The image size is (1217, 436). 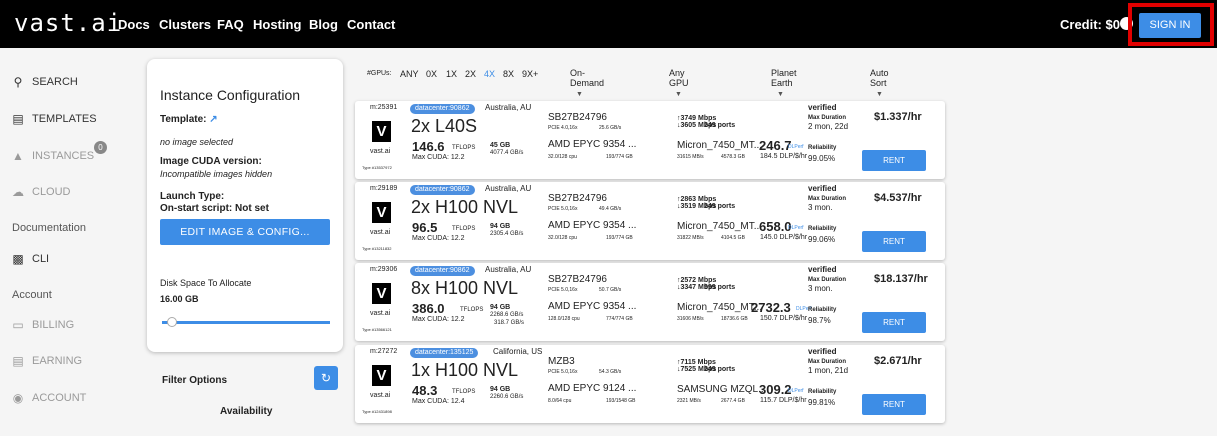 What do you see at coordinates (100, 147) in the screenshot?
I see `instances-count-badge: 0` at bounding box center [100, 147].